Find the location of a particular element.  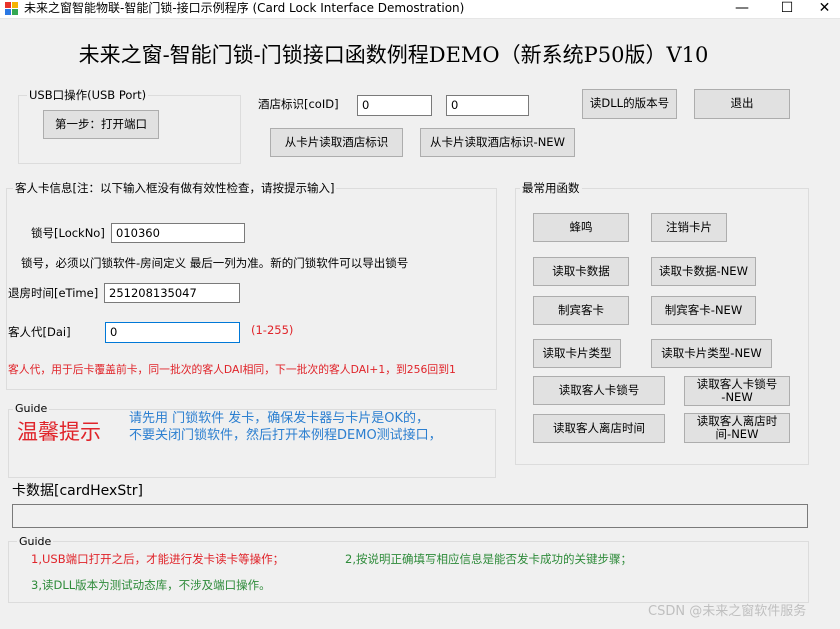

exit-button: 退出 is located at coordinates (742, 104).